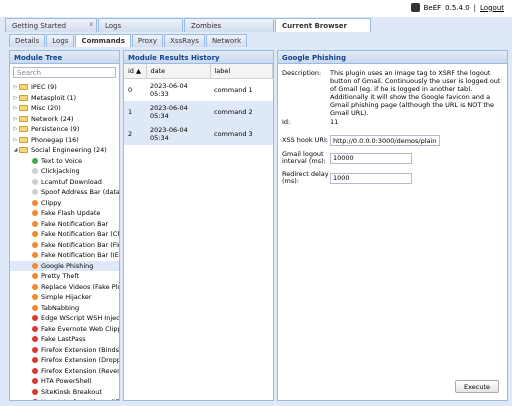  Describe the element at coordinates (64, 129) in the screenshot. I see `tree-folder: ▷ Persistence (9)` at that location.